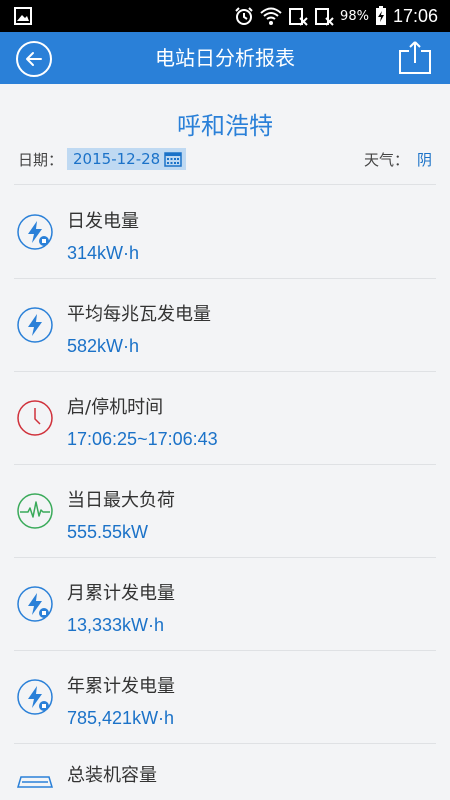 This screenshot has height=800, width=450. I want to click on metric-label: 月累计发电量, so click(121, 593).